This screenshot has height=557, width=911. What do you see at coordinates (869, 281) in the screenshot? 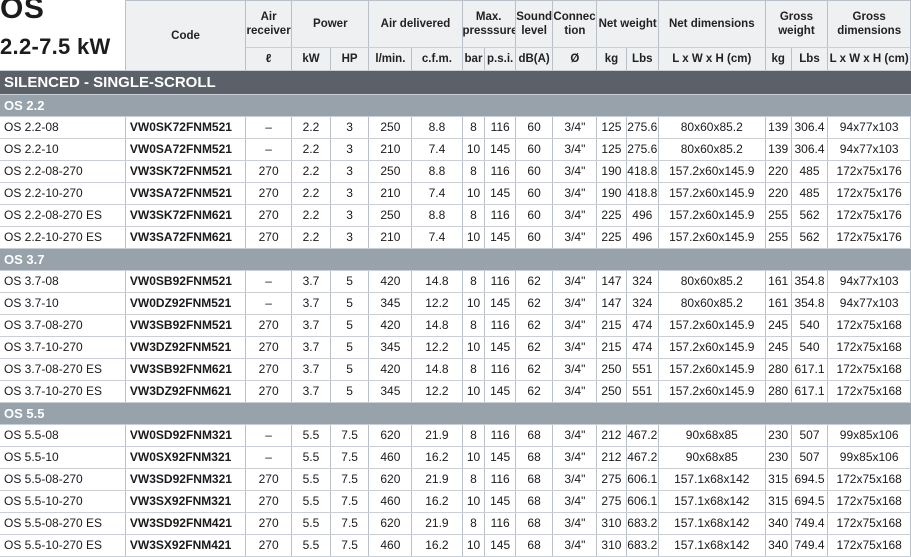
I see `value-cell: 94x77x103` at bounding box center [869, 281].